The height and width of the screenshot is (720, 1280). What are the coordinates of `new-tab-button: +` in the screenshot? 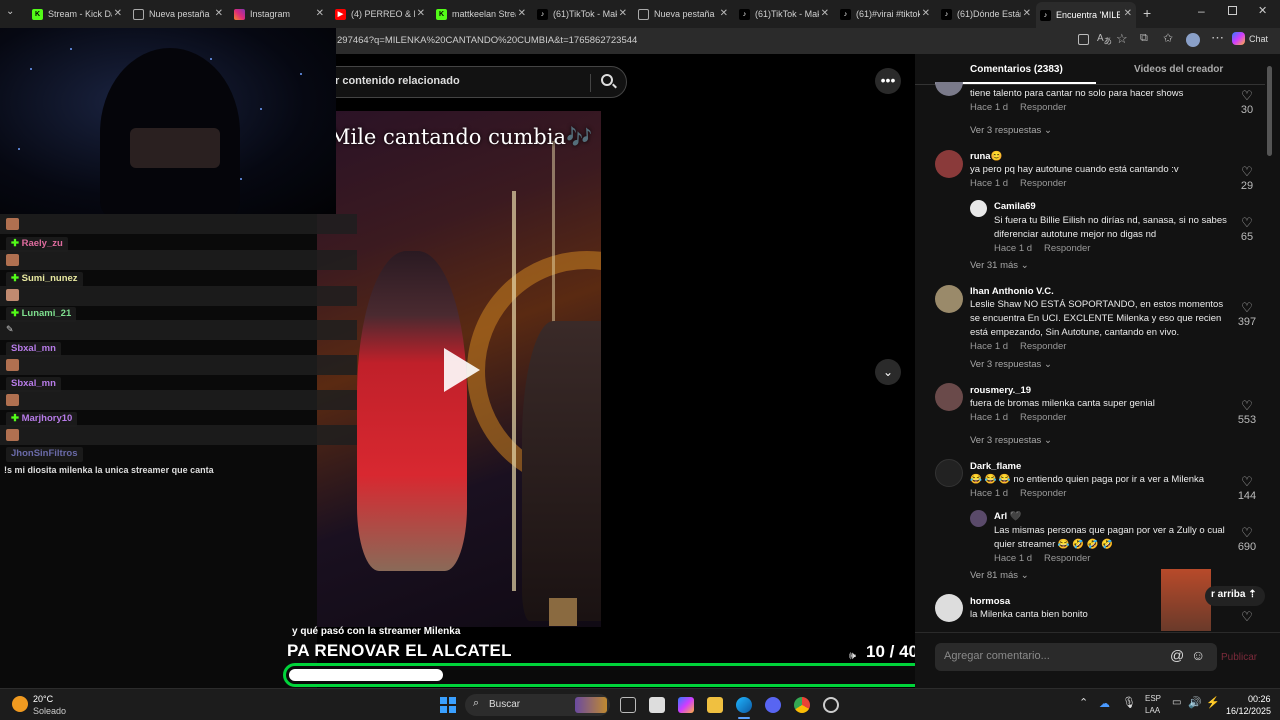 It's located at (1147, 13).